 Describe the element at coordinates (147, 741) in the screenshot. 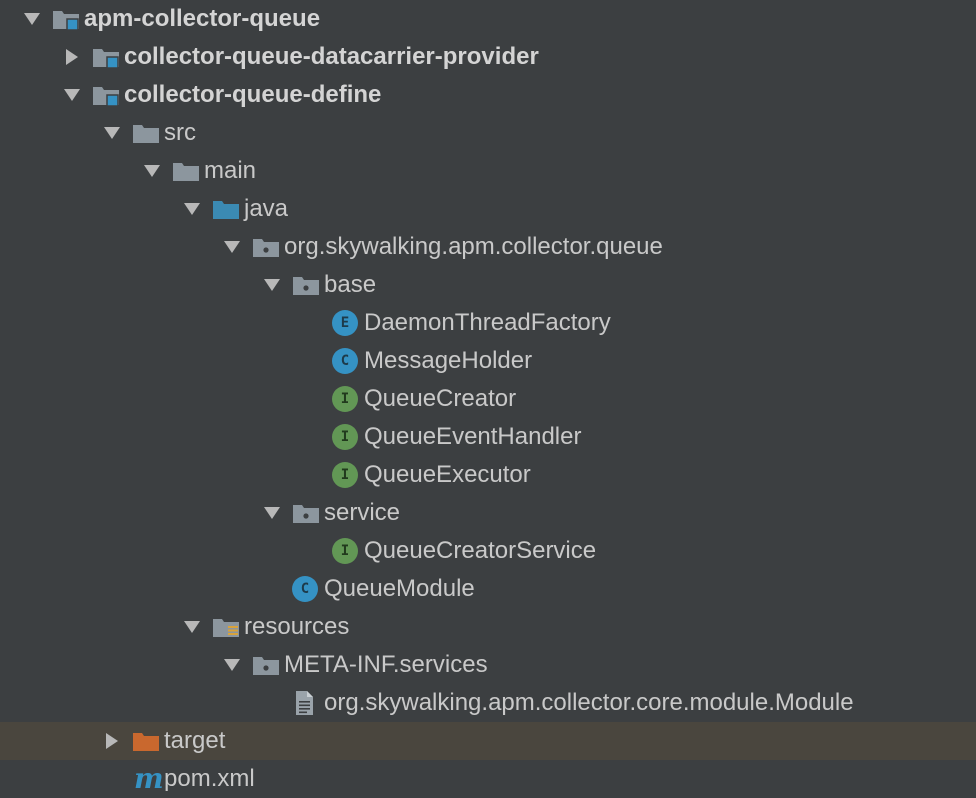

I see `excluded-folder-icon` at that location.